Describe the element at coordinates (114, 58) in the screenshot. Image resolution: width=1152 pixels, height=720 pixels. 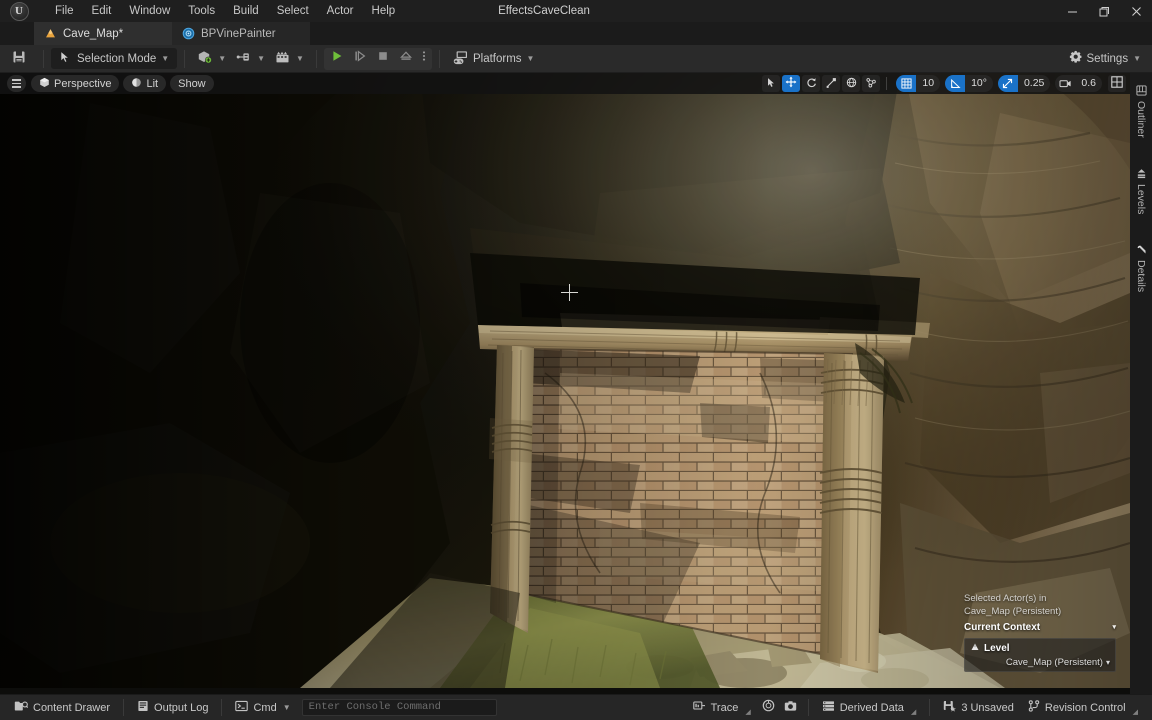
I see `selection-mode-button: Selection Mode ▼` at that location.